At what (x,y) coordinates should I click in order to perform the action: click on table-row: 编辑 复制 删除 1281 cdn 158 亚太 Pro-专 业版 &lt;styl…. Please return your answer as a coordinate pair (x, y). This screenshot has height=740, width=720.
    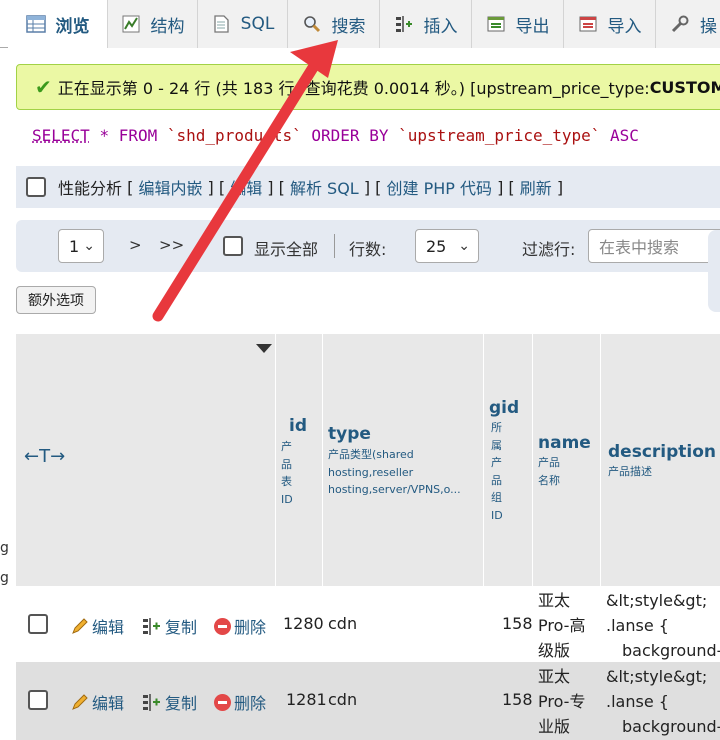
    Looking at the image, I should click on (368, 701).